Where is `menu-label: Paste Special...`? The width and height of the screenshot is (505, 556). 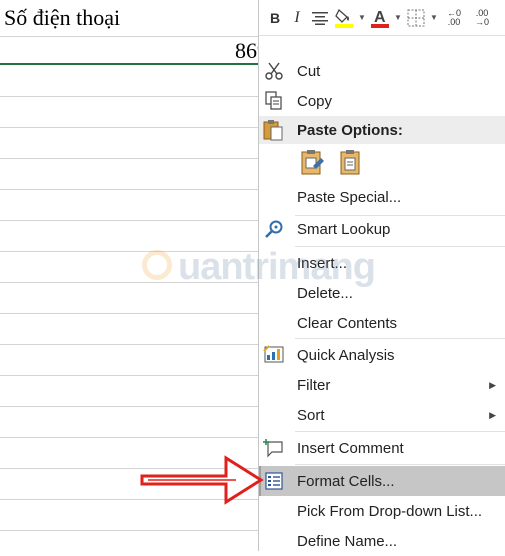
menu-label: Paste Special... is located at coordinates (349, 197).